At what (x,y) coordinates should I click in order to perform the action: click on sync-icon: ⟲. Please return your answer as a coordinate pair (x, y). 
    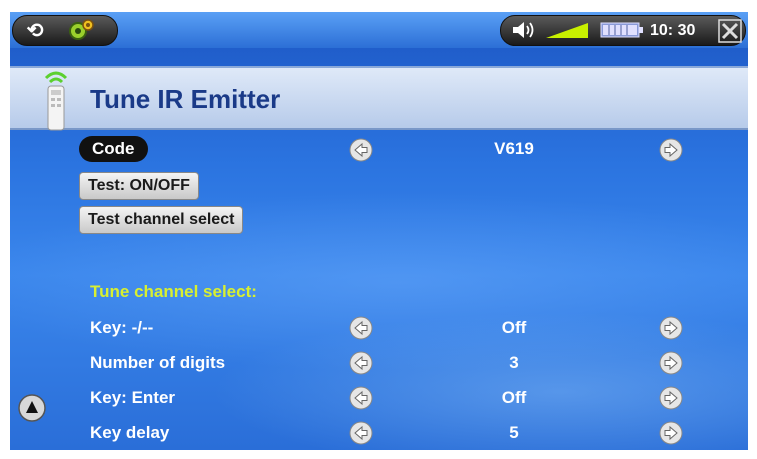
    Looking at the image, I should click on (35, 30).